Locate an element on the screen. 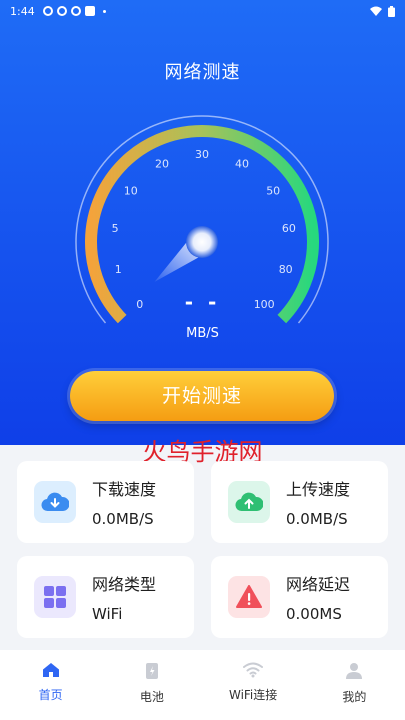 The image size is (405, 720). gauge-tick-label: 20 is located at coordinates (162, 164).